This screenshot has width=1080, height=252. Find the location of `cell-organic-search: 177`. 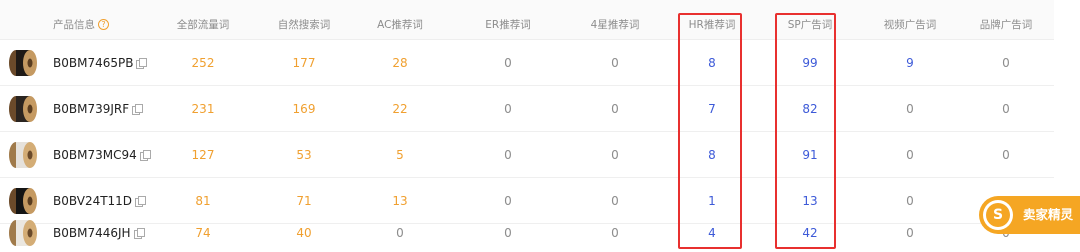

cell-organic-search: 177 is located at coordinates (304, 63).